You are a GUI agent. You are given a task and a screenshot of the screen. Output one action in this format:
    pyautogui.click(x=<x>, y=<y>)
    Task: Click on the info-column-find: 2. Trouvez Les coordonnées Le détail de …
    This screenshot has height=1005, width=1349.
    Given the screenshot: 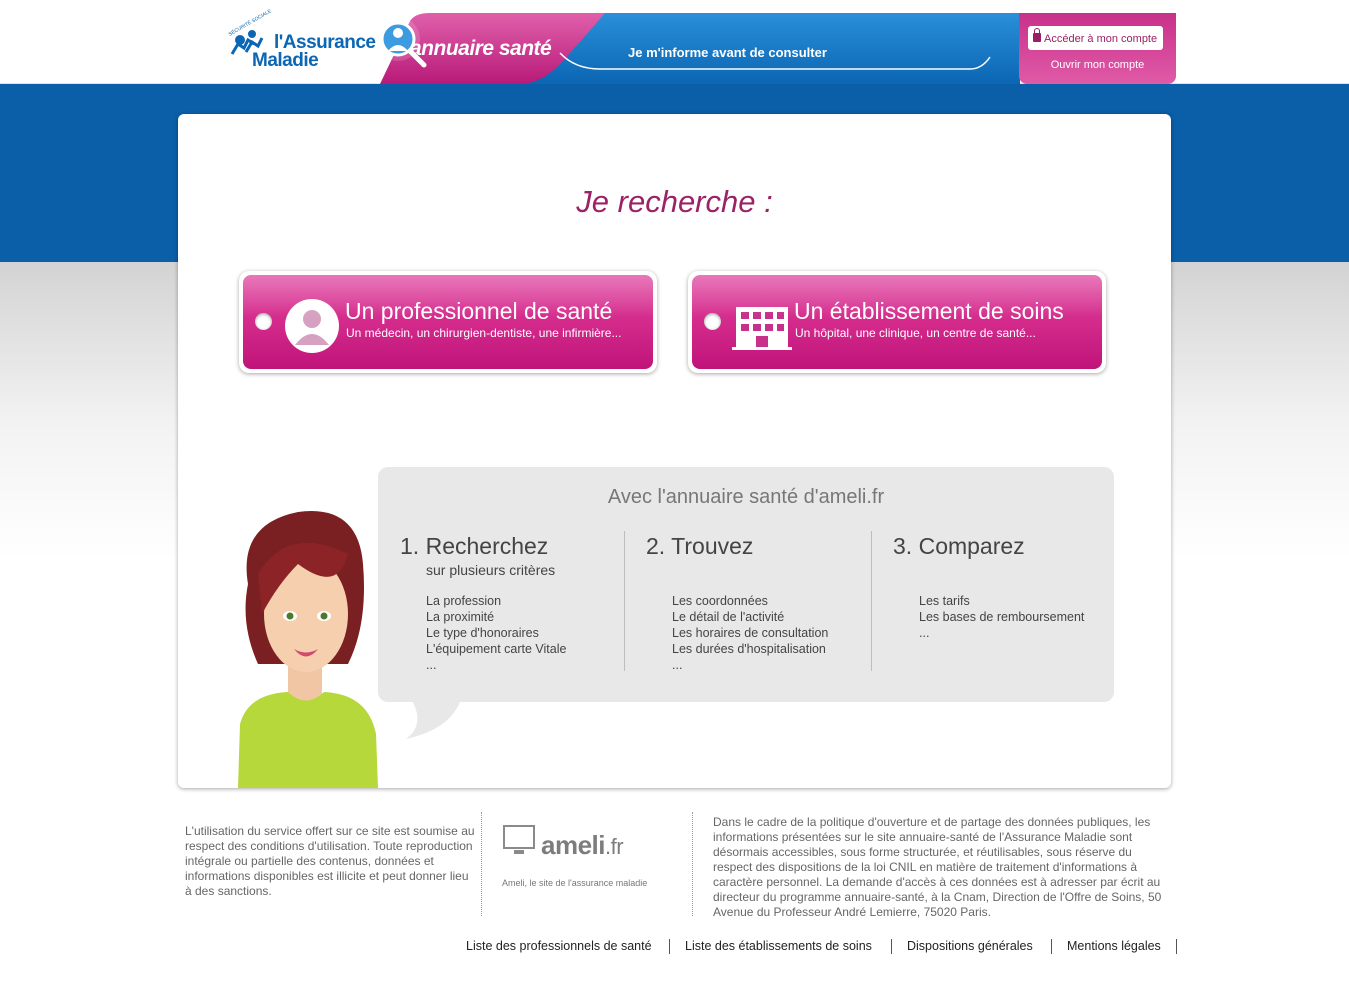 What is the action you would take?
    pyautogui.click(x=761, y=603)
    